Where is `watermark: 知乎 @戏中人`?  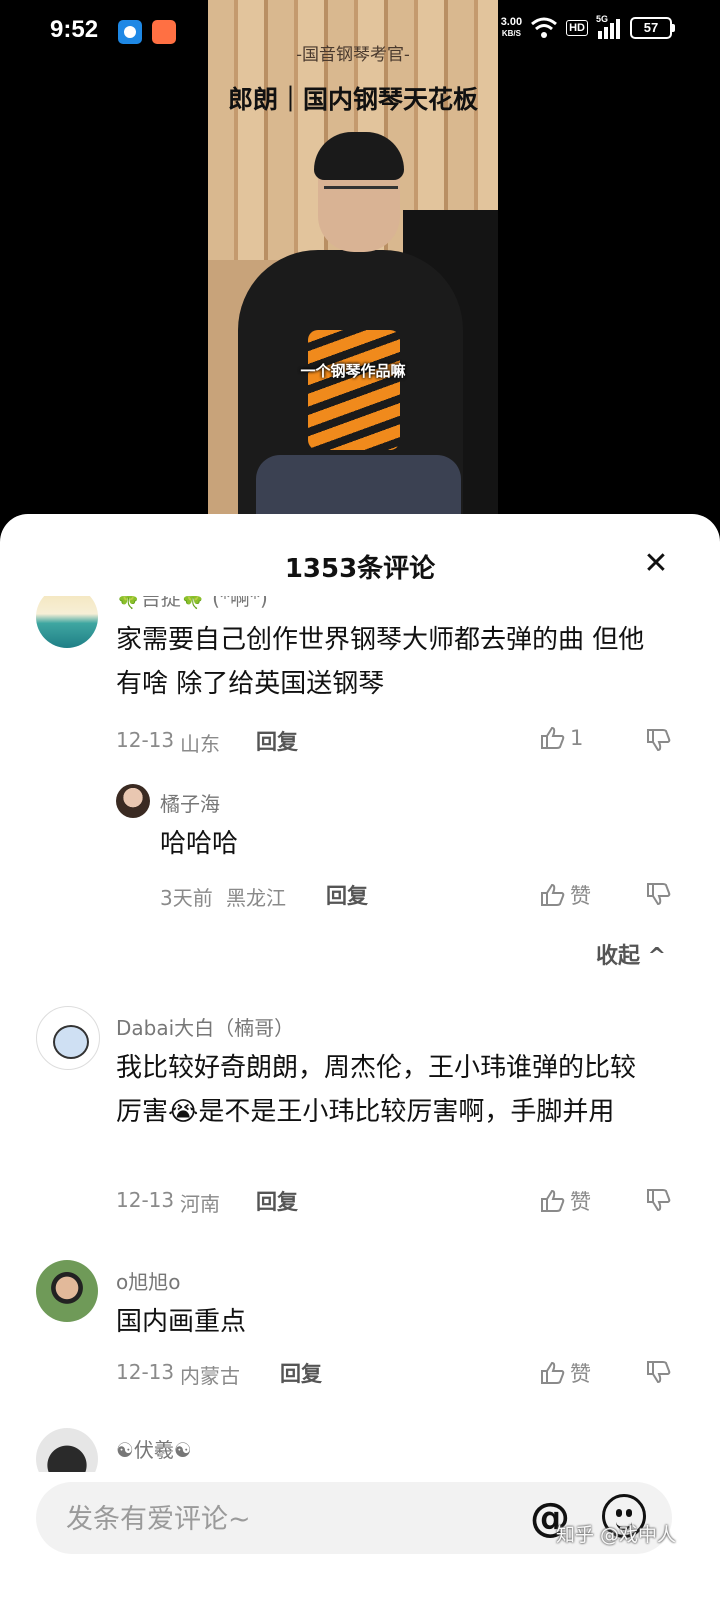
watermark: 知乎 @戏中人 is located at coordinates (616, 1535).